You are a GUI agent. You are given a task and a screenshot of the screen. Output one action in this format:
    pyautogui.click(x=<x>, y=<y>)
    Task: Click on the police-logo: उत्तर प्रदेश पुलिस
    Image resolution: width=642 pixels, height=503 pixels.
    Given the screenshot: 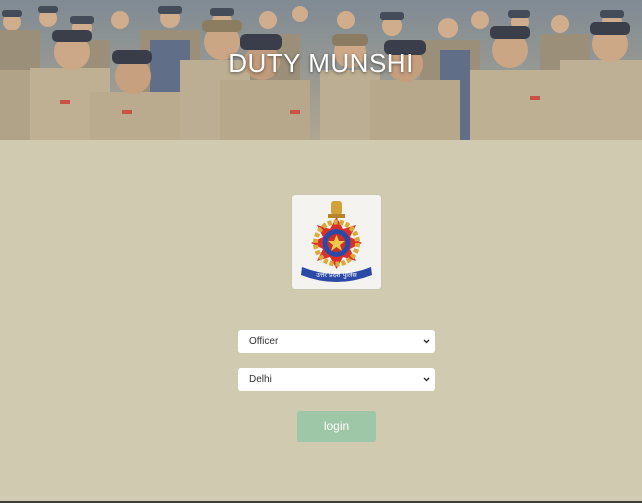 What is the action you would take?
    pyautogui.click(x=336, y=242)
    